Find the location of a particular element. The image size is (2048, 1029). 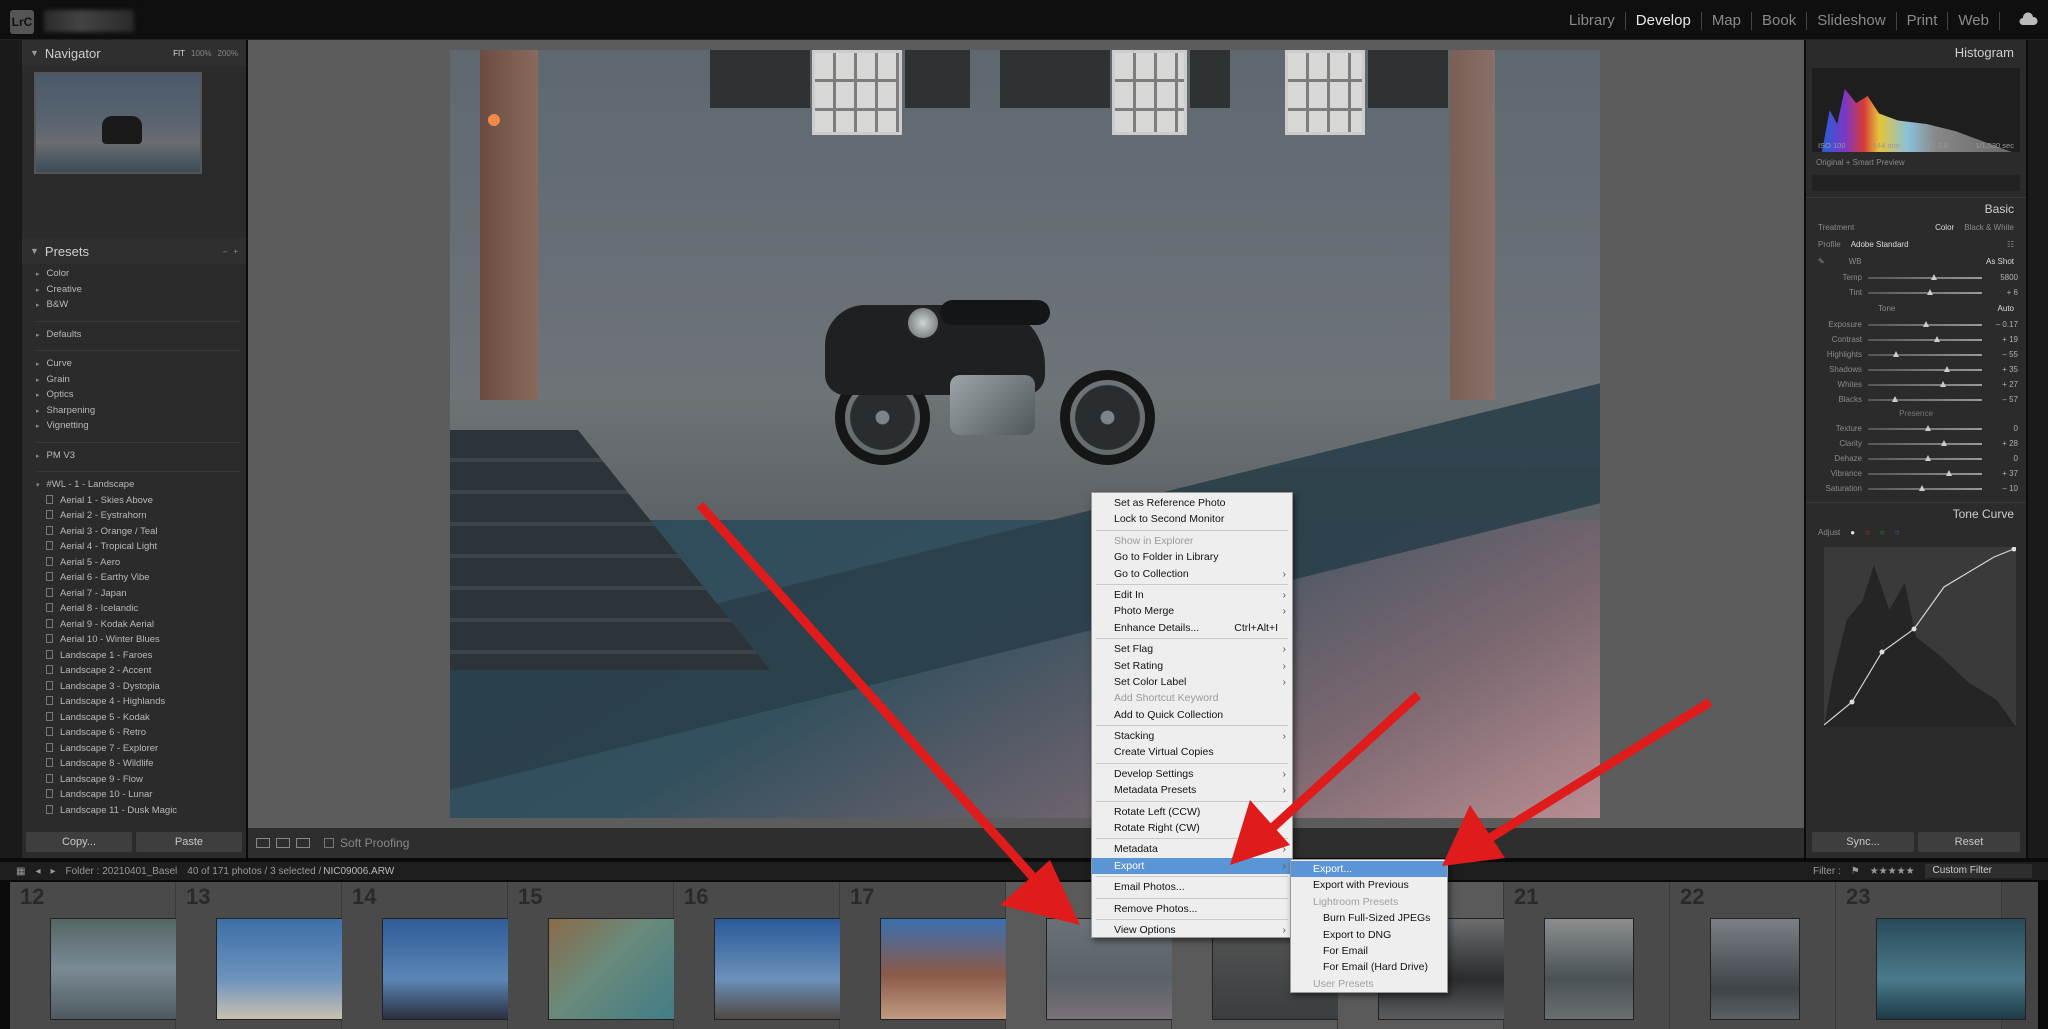

before-after-icon is located at coordinates (283, 843).